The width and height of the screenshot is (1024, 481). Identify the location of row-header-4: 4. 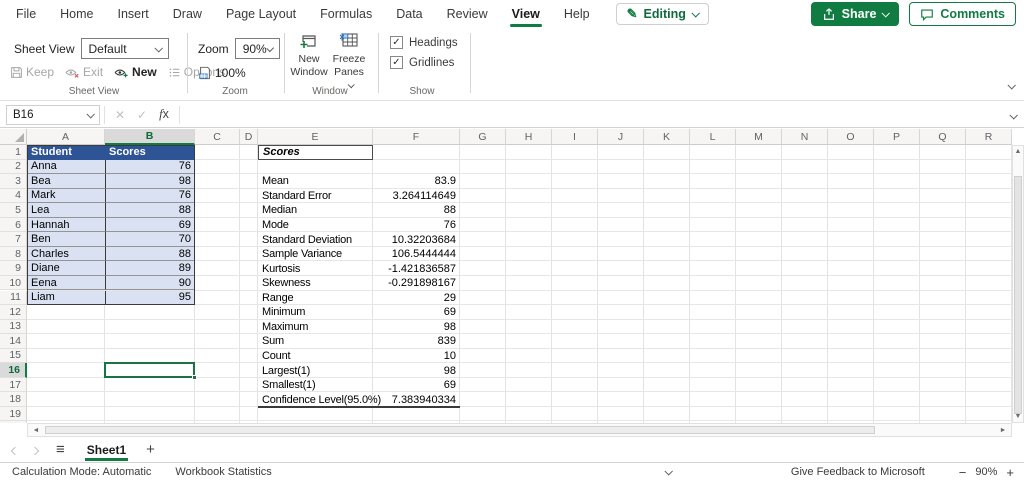
(13, 196).